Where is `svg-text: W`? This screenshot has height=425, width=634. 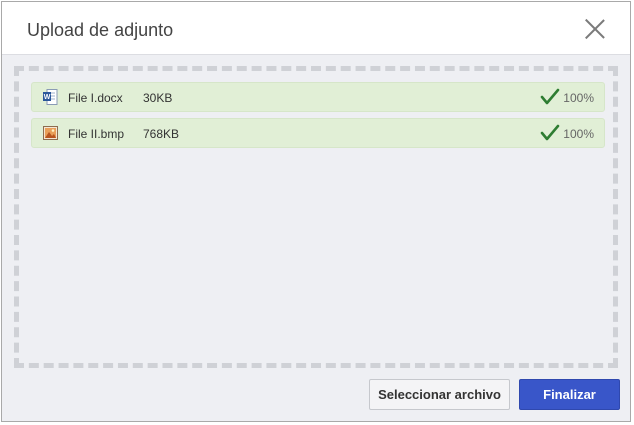 svg-text: W is located at coordinates (47, 97).